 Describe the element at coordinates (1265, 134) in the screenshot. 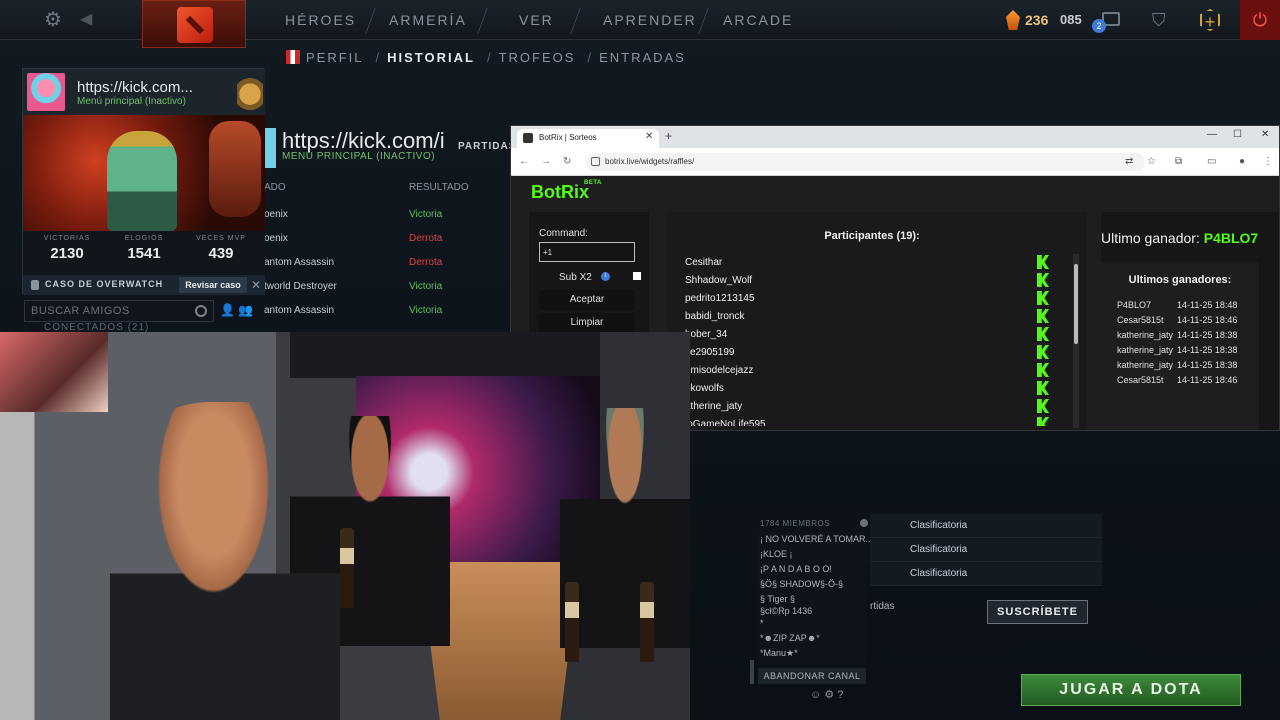

I see `close-window-icon: ✕` at that location.